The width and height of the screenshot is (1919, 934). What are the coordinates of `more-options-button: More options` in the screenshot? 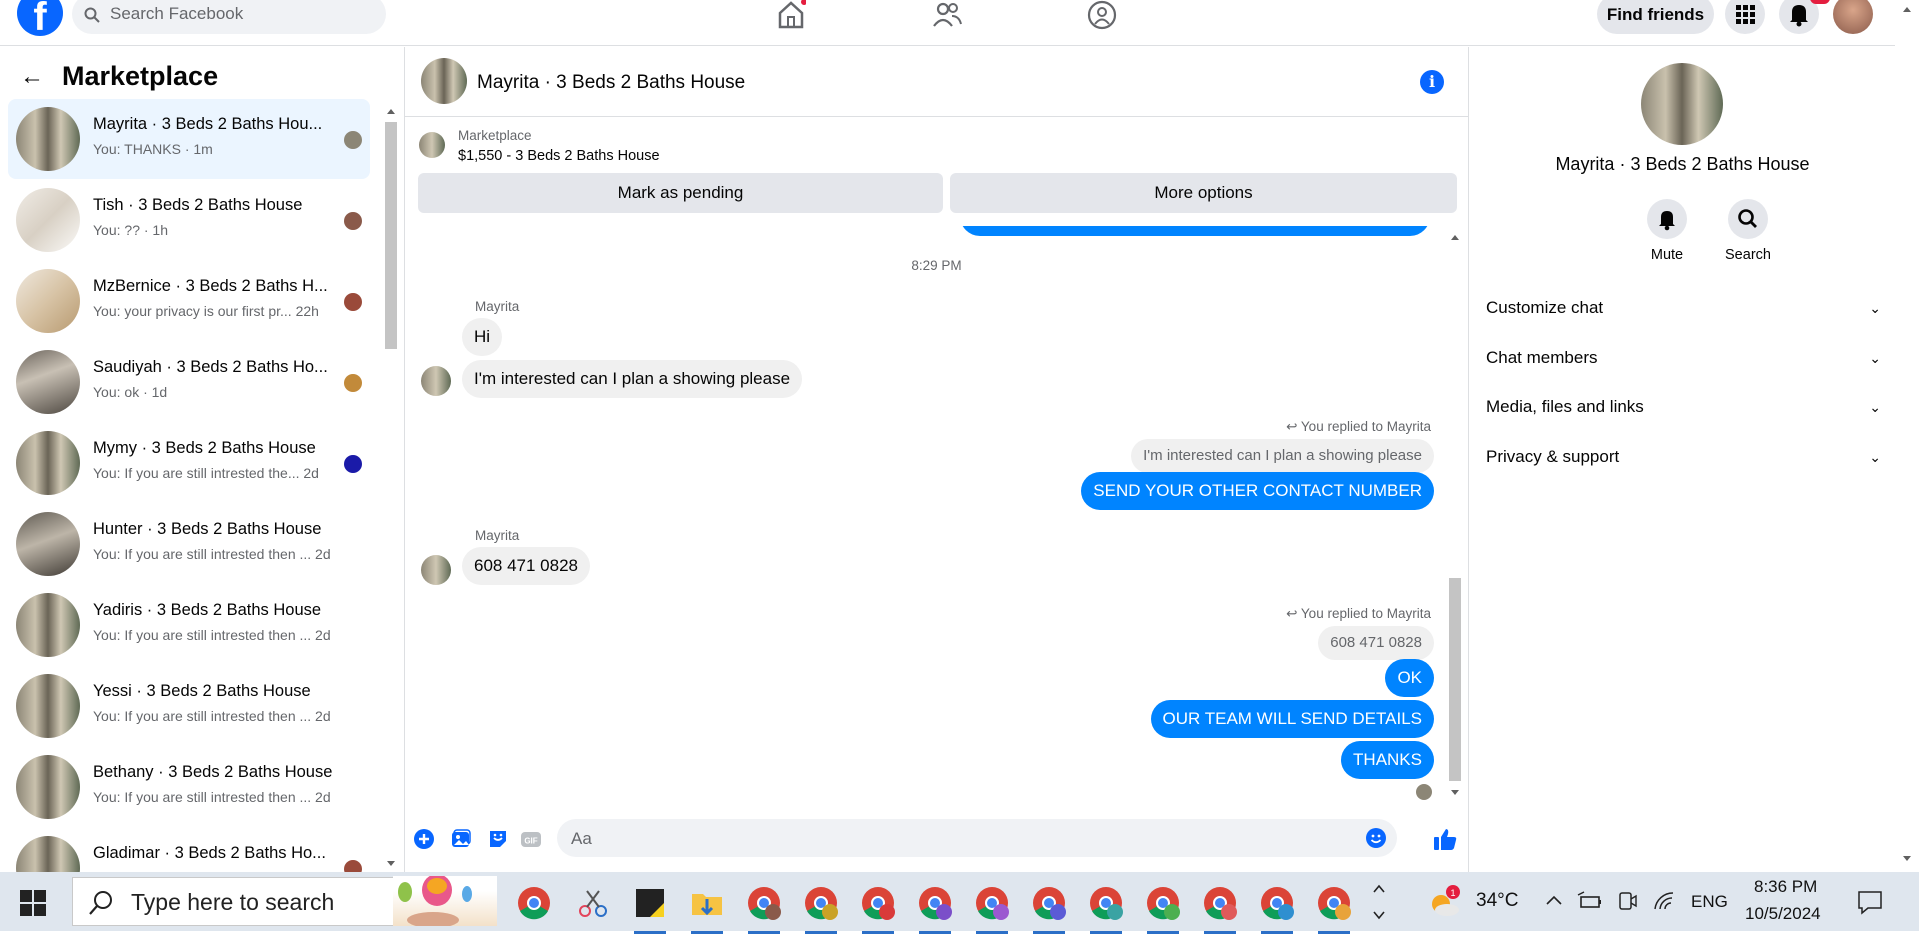 It's located at (1203, 193).